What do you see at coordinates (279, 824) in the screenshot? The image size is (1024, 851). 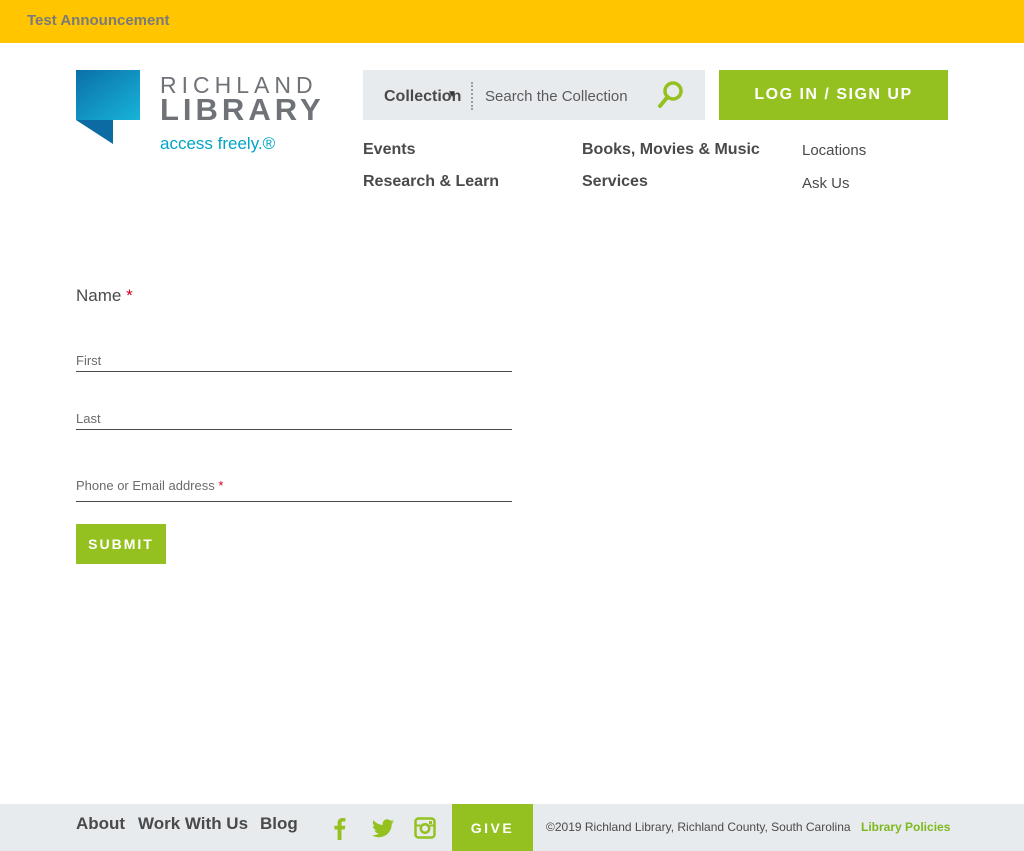 I see `footer-blog-link: Blog` at bounding box center [279, 824].